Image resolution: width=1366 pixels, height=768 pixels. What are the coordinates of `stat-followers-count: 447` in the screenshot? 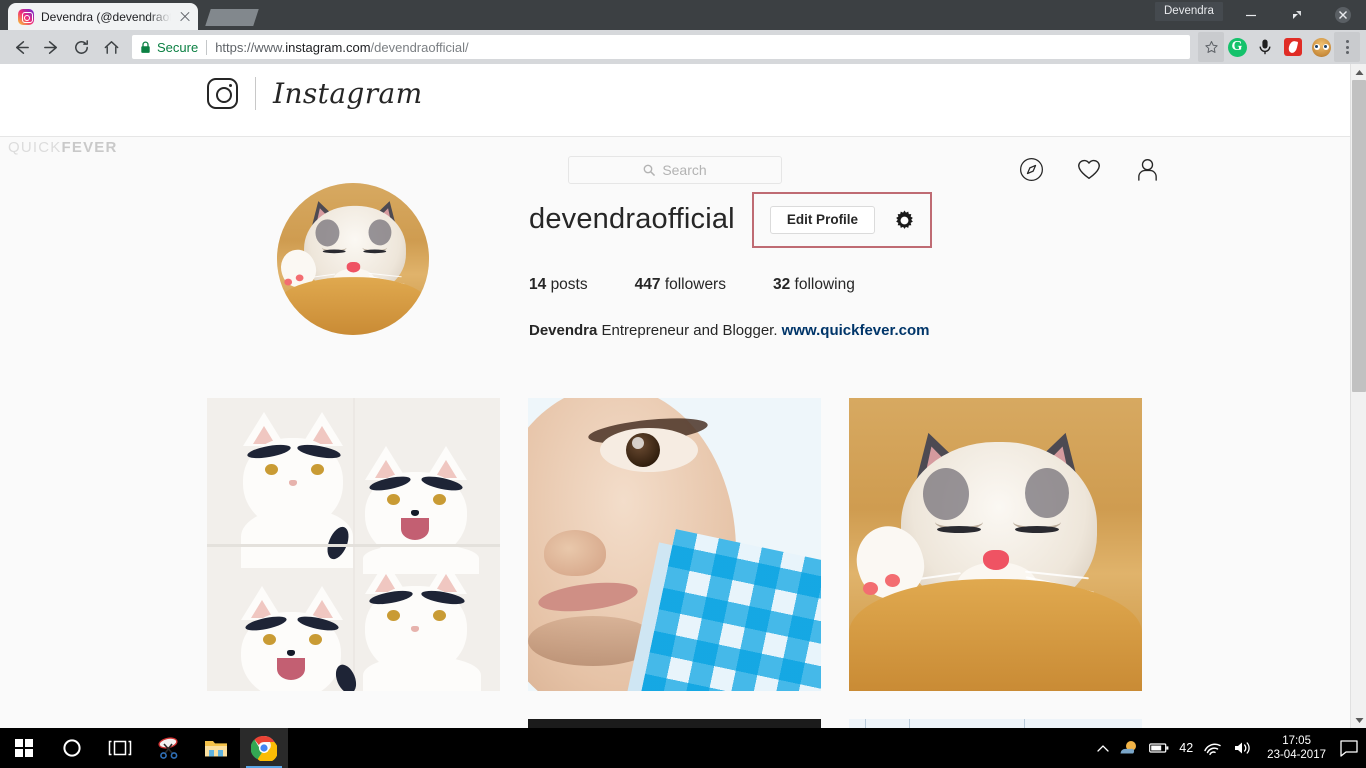 It's located at (647, 284).